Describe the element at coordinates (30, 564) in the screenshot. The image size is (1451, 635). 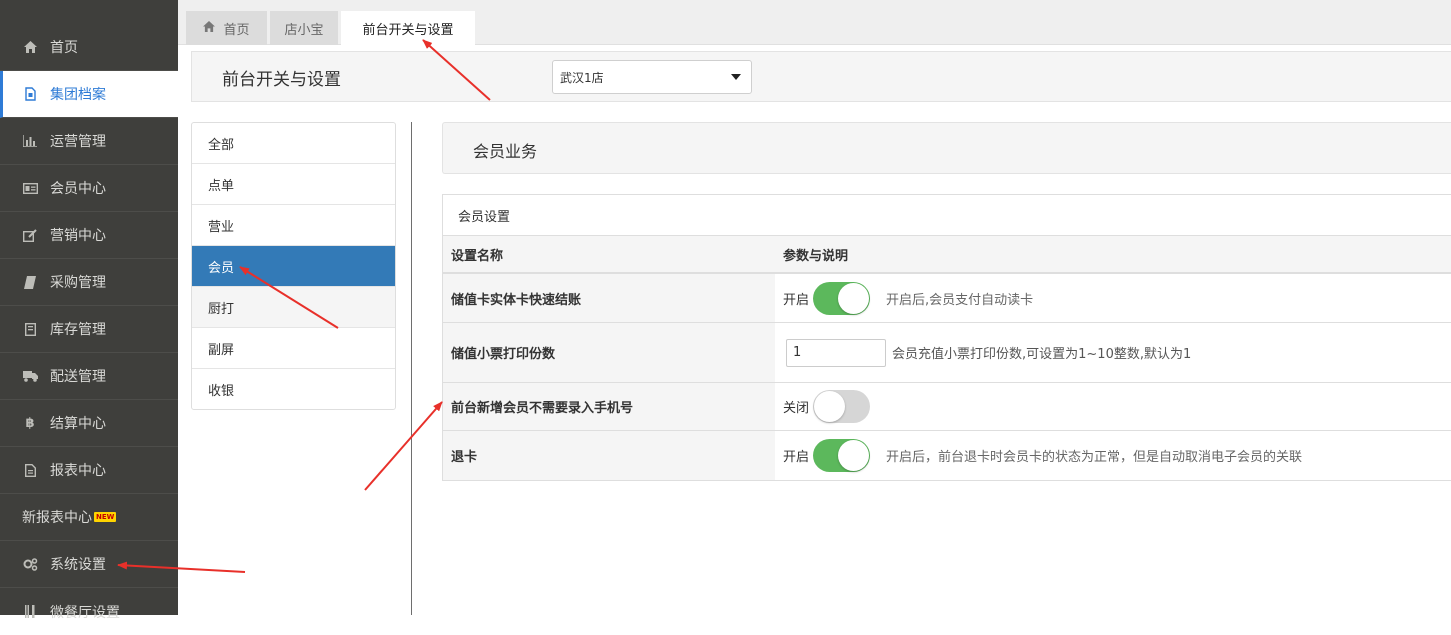
I see `gears-icon` at that location.